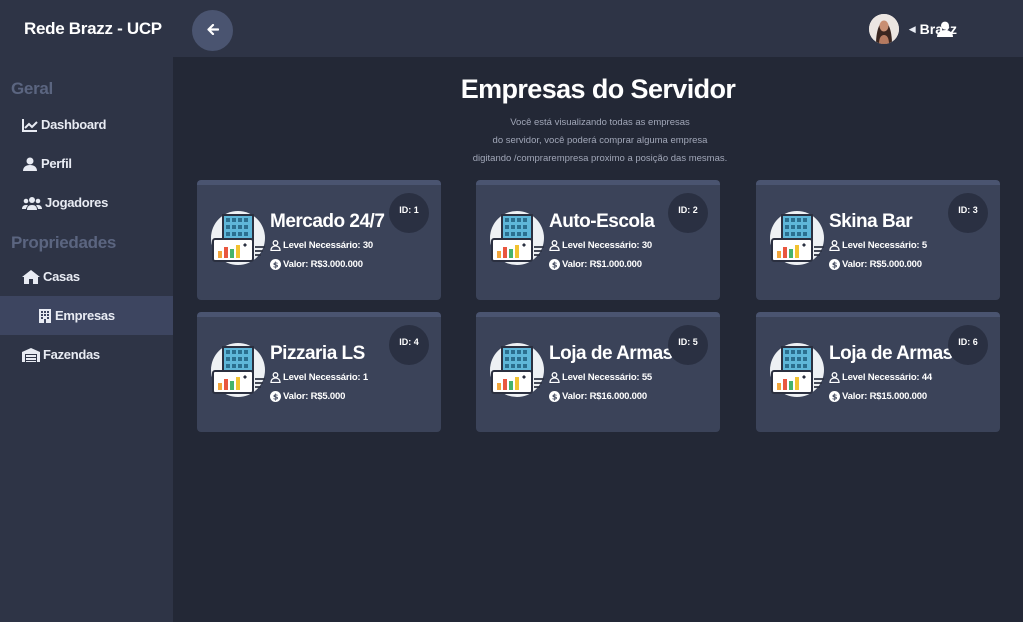  Describe the element at coordinates (600, 122) in the screenshot. I see `page-description-line: Você está visualizando todas as empresas` at that location.